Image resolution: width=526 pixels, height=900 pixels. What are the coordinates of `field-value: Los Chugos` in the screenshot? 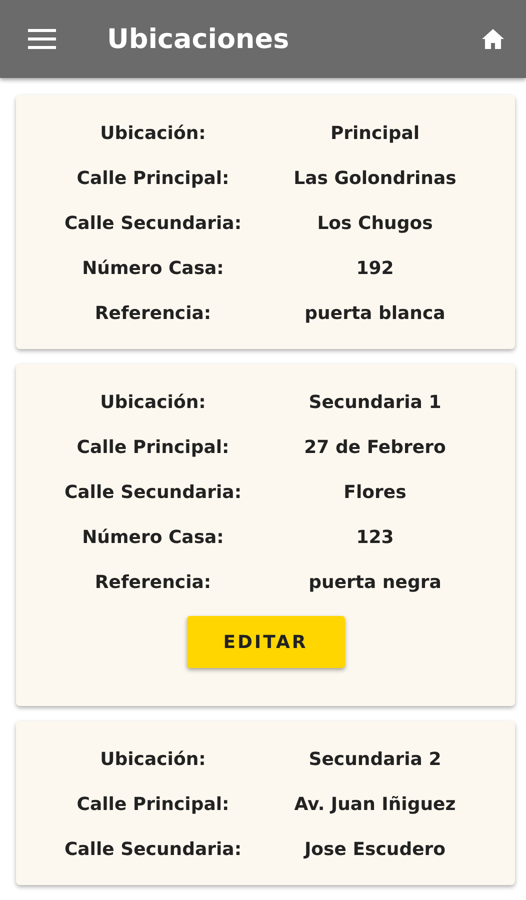 It's located at (375, 224).